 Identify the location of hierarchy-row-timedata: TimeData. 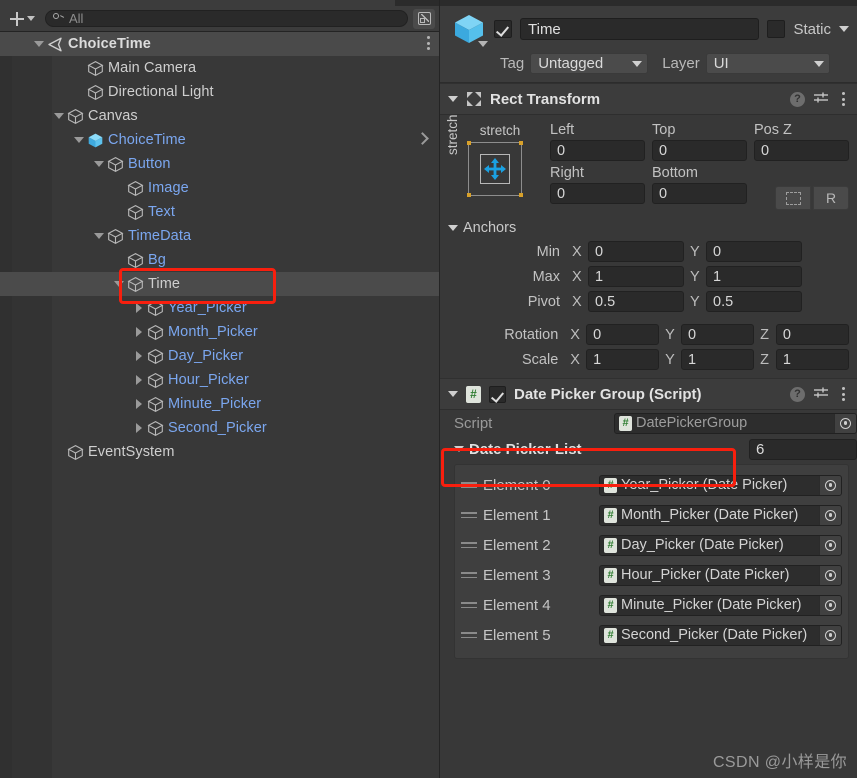
(219, 236).